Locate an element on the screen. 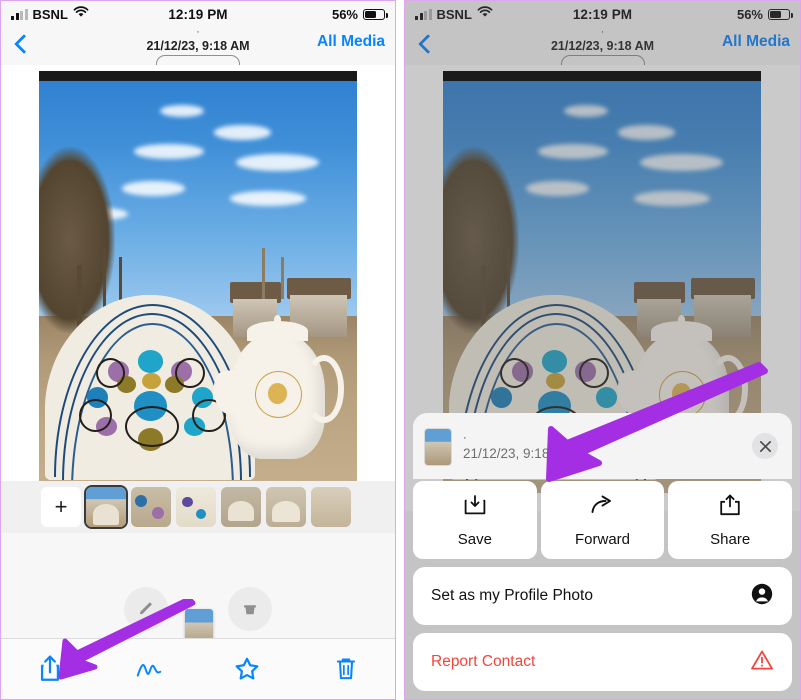 The height and width of the screenshot is (700, 801). photo-teapot is located at coordinates (277, 387).